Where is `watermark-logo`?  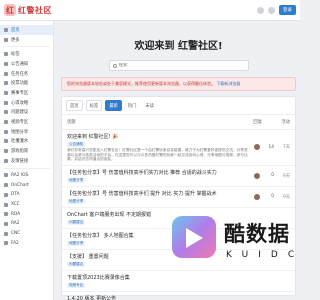 watermark-logo is located at coordinates (194, 237).